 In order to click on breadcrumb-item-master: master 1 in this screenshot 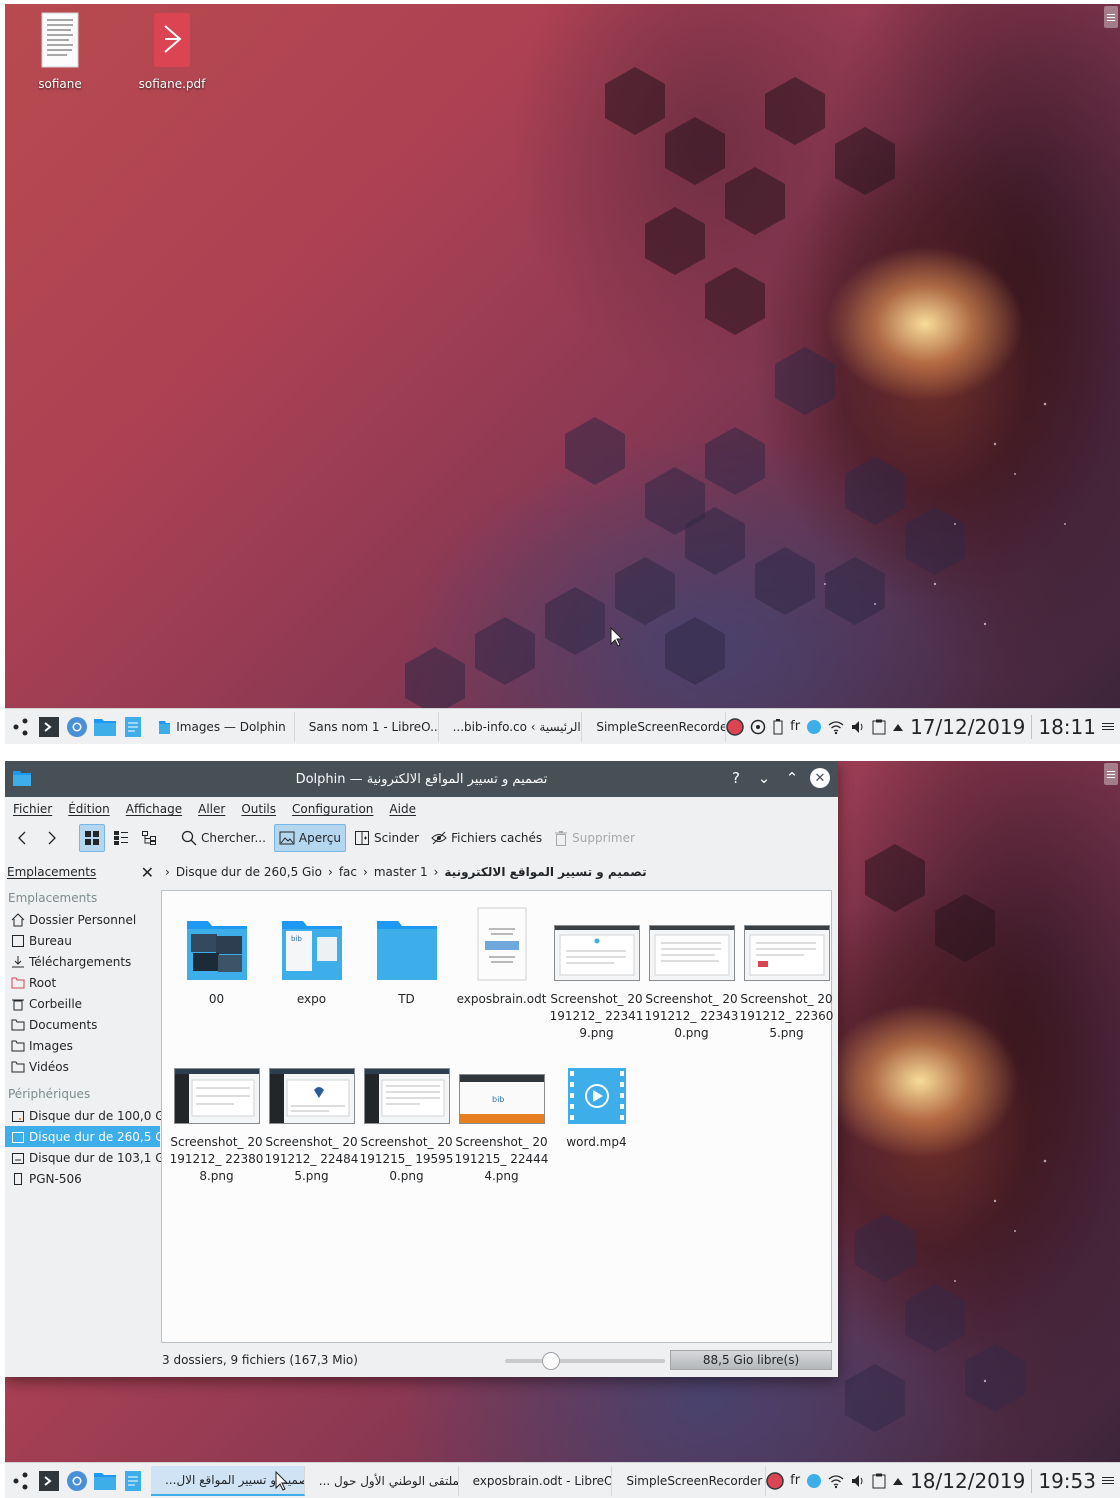, I will do `click(401, 872)`.